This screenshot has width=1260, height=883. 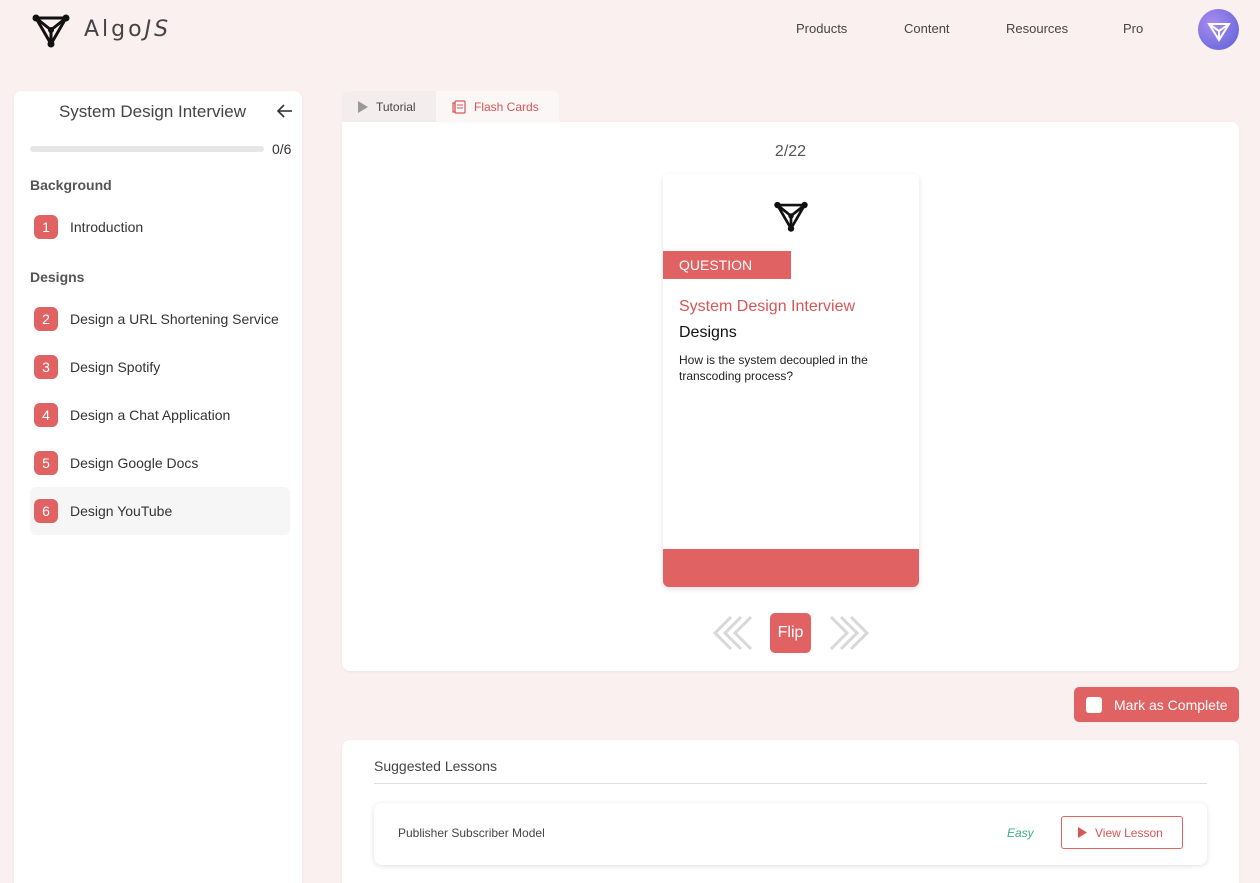 What do you see at coordinates (790, 151) in the screenshot?
I see `card-counter: 2/22` at bounding box center [790, 151].